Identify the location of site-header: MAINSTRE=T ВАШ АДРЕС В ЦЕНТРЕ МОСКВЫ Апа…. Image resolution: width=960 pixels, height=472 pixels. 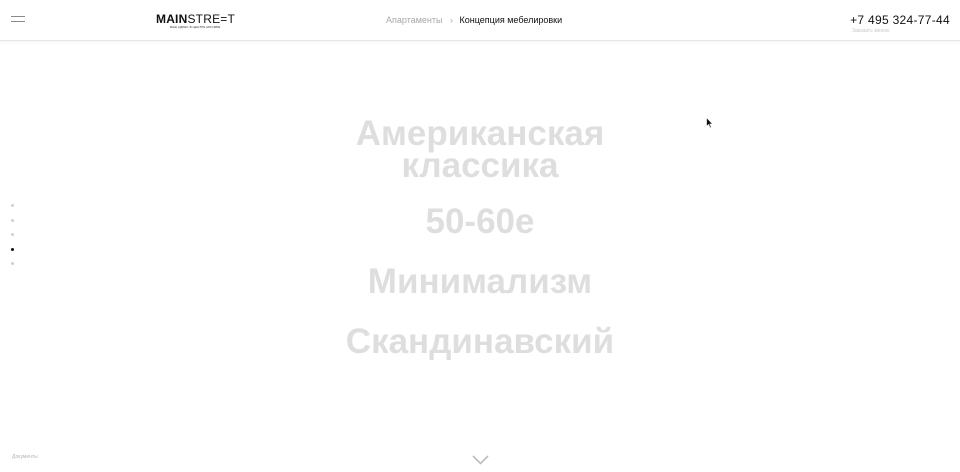
(480, 20).